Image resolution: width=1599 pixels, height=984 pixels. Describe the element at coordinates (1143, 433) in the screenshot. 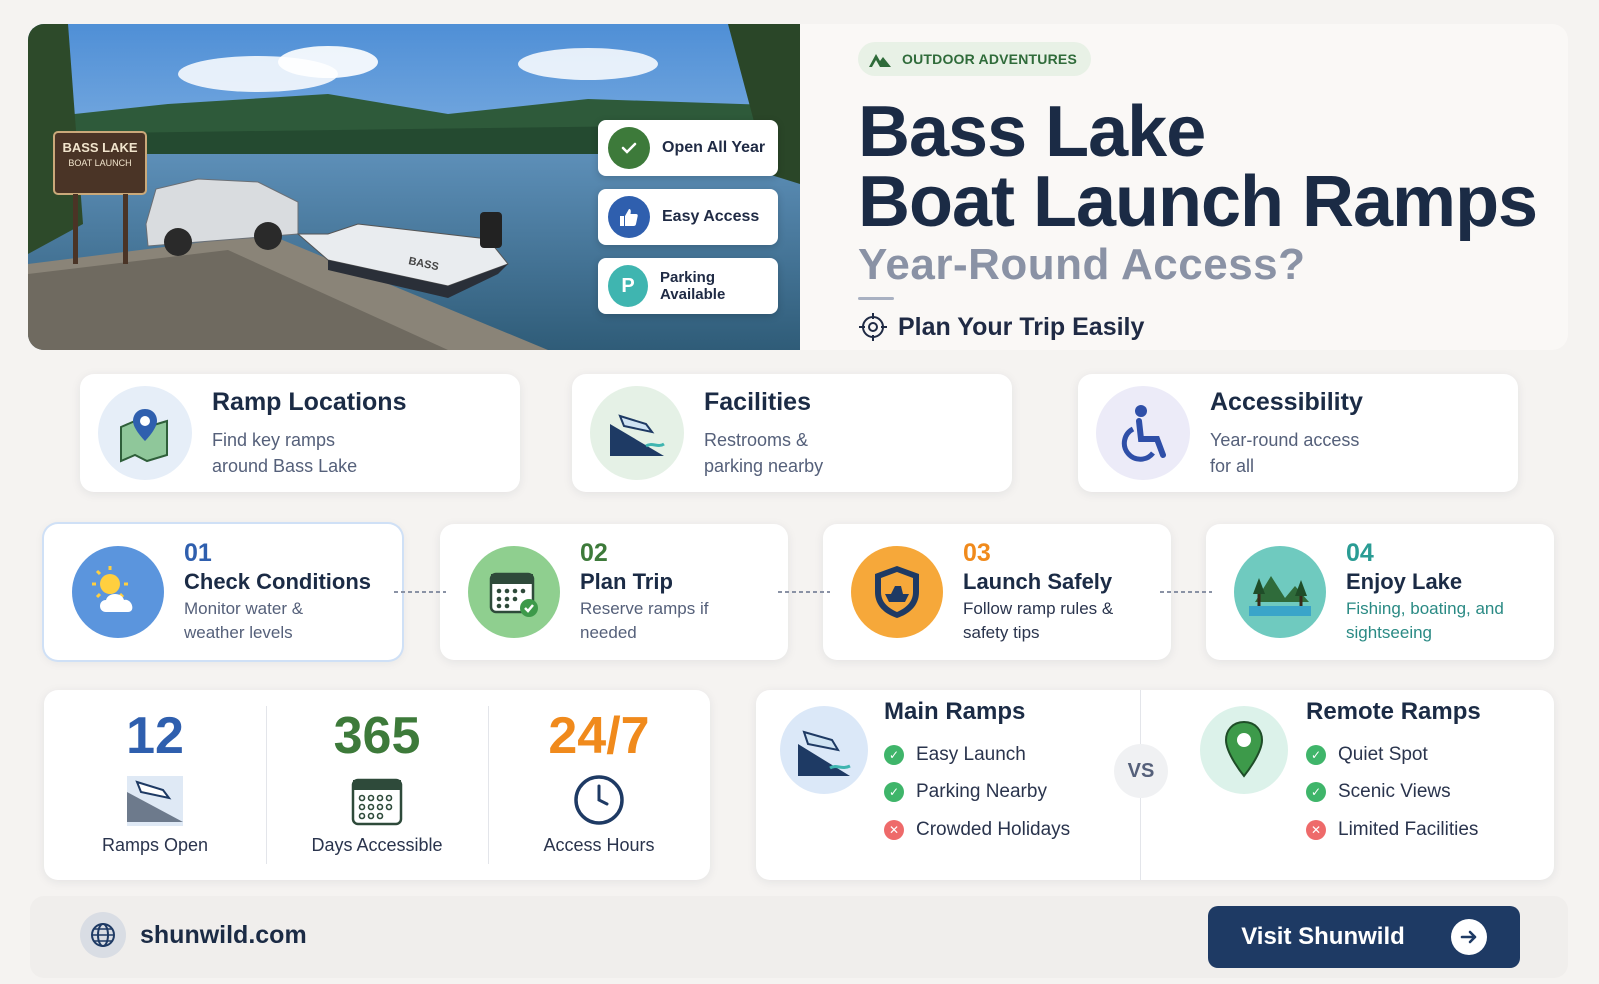

I see `wheelchair-icon` at that location.